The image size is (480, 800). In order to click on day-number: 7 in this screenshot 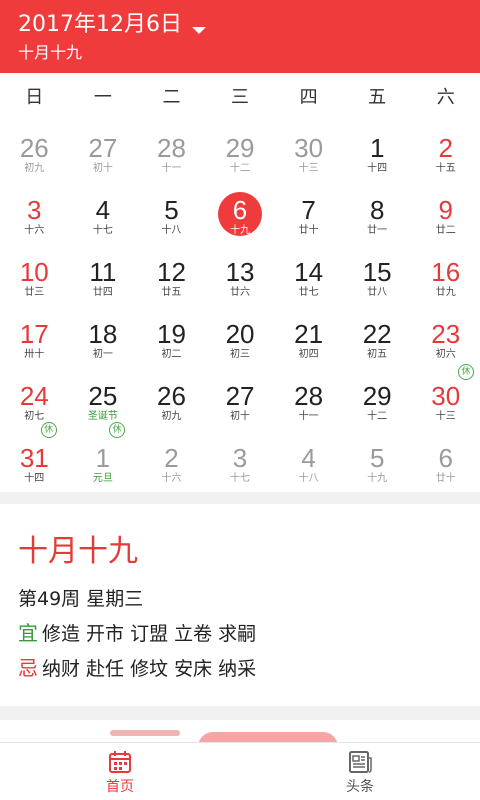, I will do `click(308, 210)`.